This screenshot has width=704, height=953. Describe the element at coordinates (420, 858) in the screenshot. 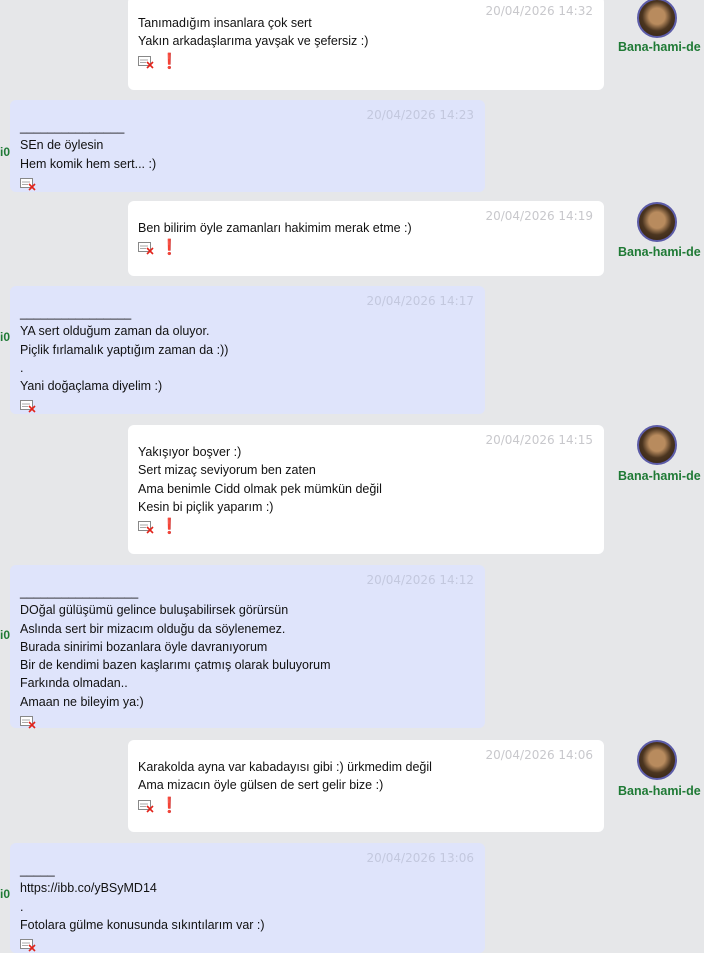

I see `message-timestamp: 20/04/2026 13:06` at that location.